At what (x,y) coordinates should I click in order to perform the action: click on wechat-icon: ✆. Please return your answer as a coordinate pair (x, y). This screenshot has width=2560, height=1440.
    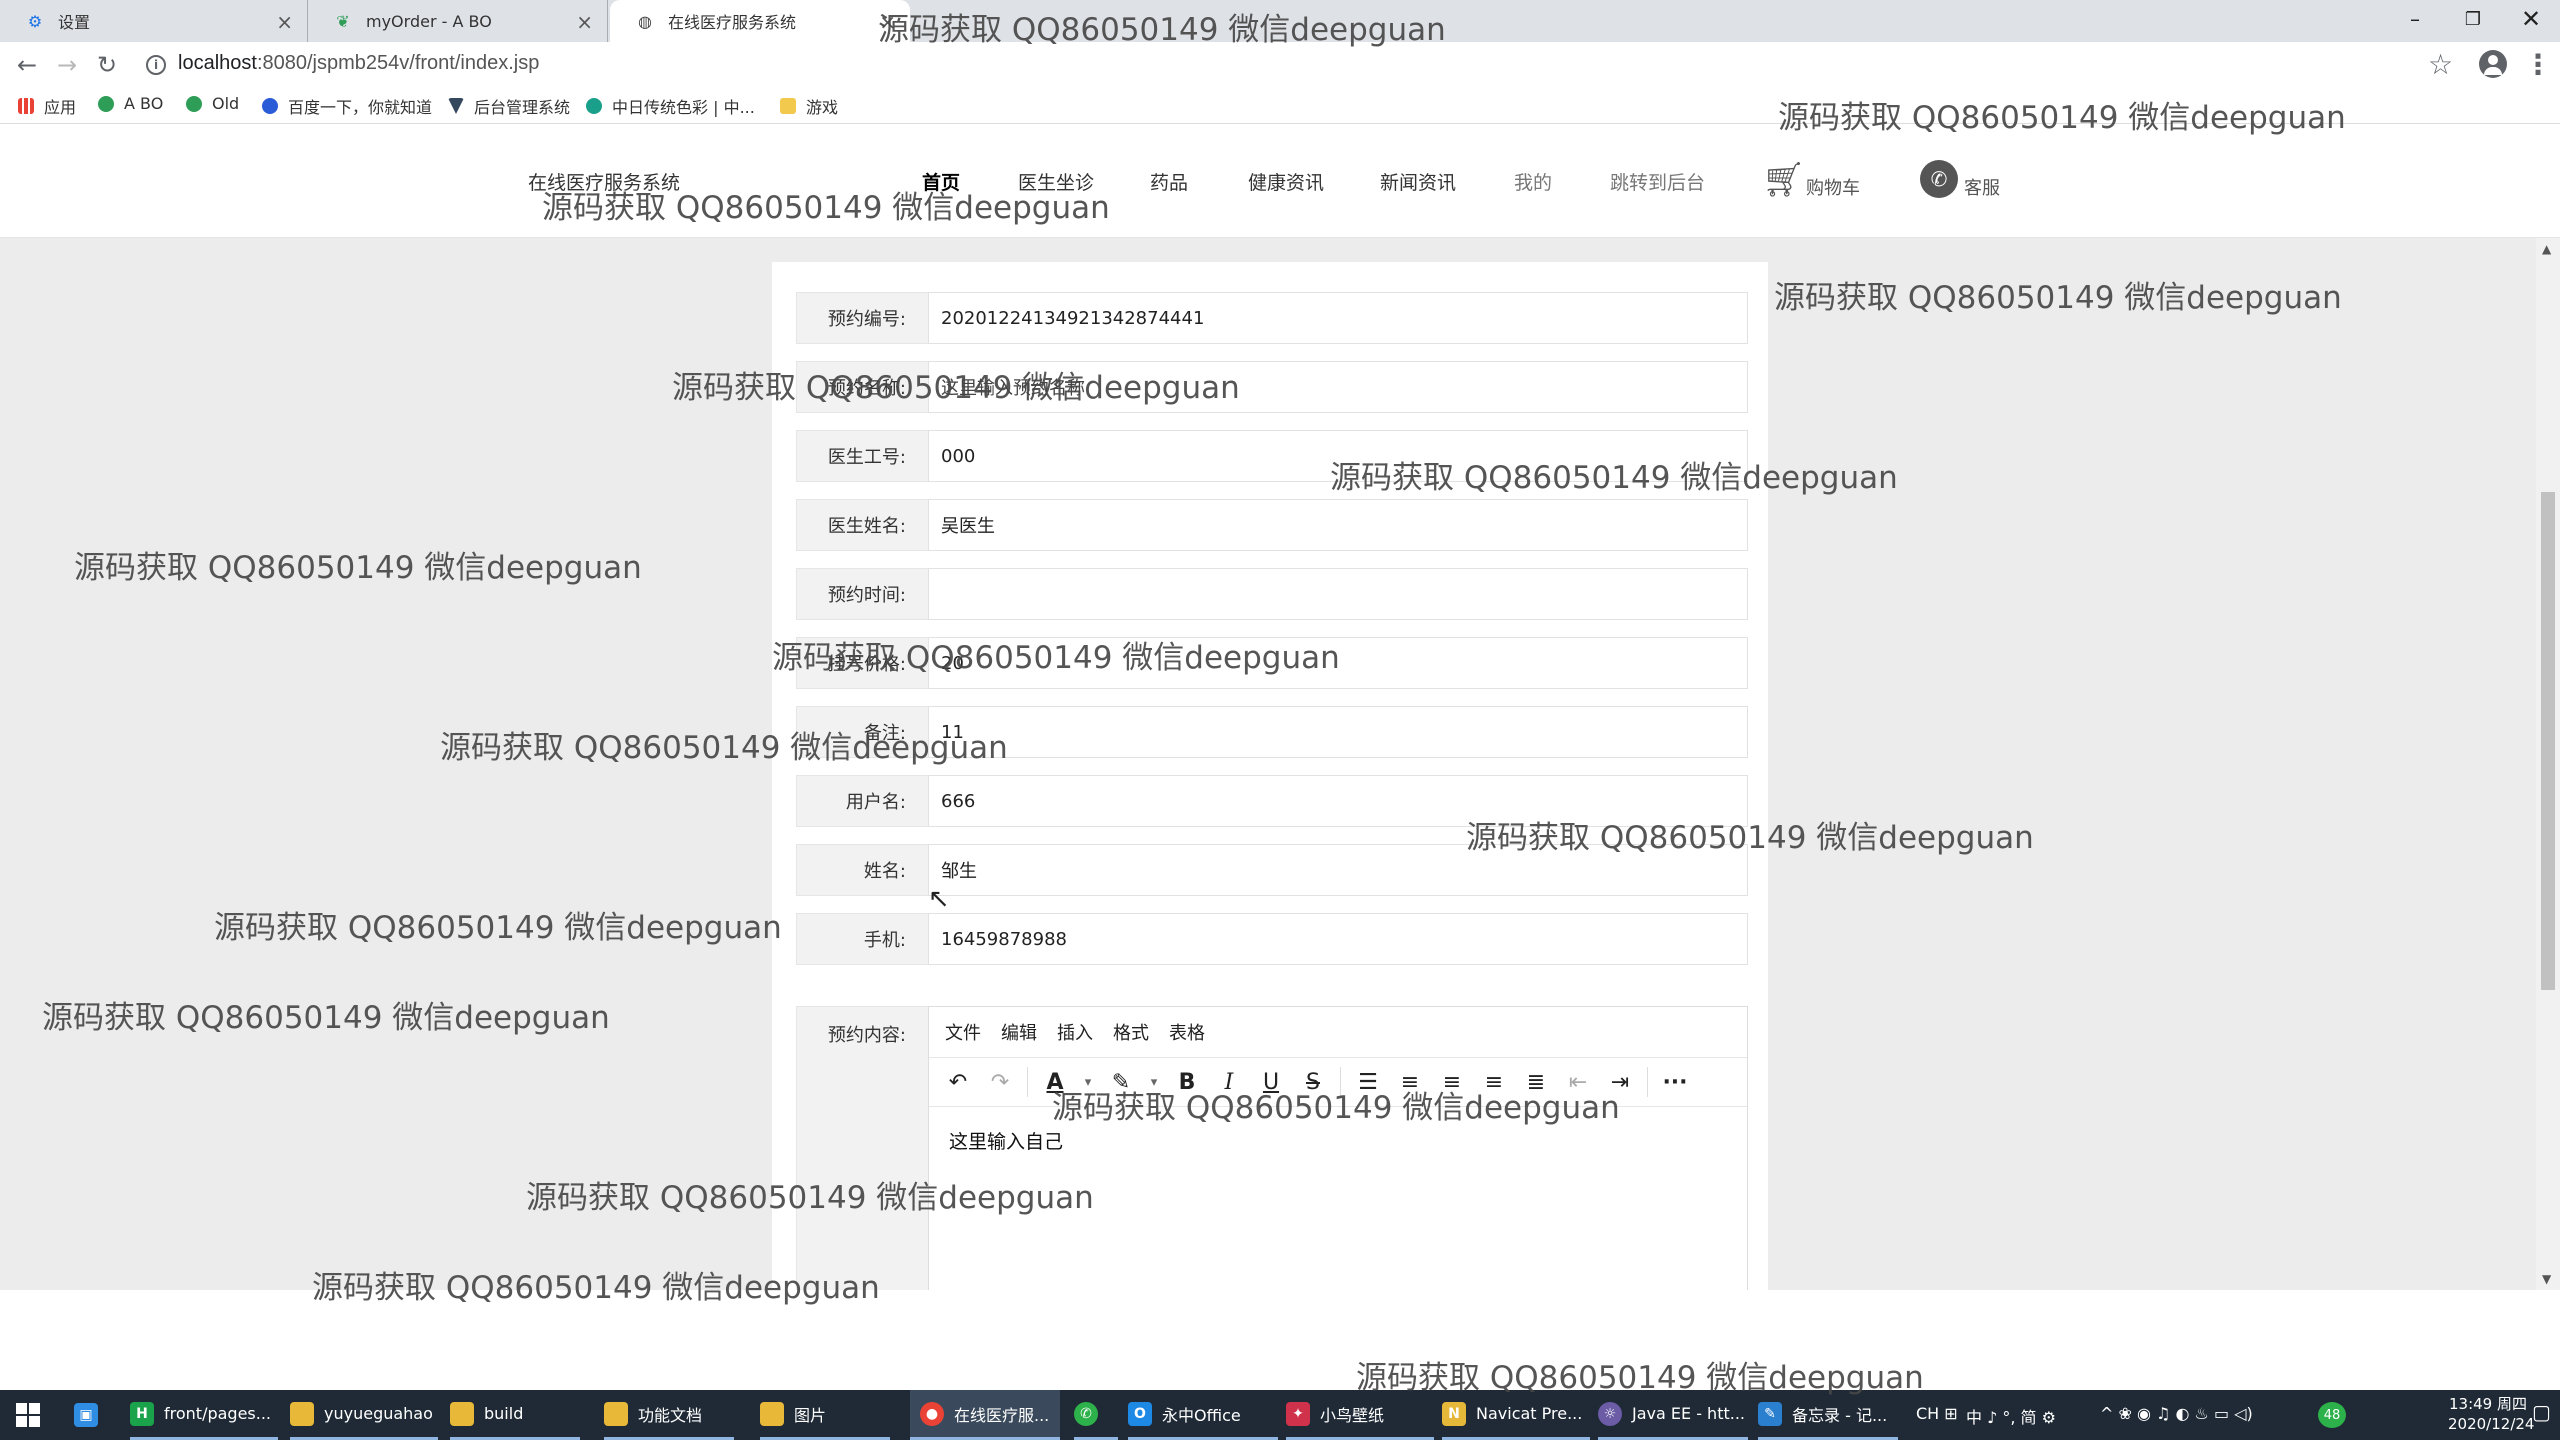
    Looking at the image, I should click on (1939, 179).